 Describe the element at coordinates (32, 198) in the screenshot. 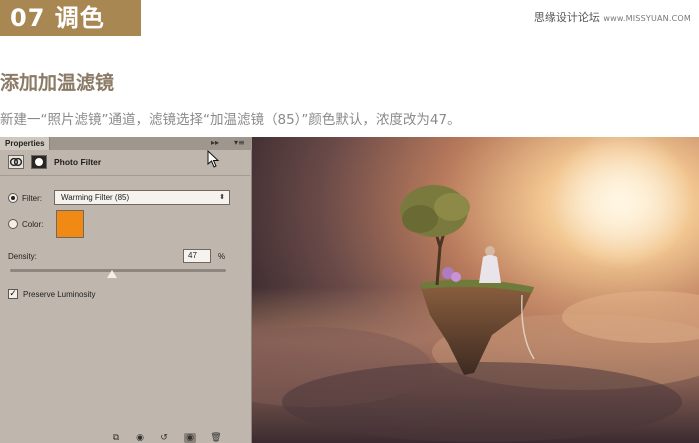

I see `filter-label: Filter:` at that location.